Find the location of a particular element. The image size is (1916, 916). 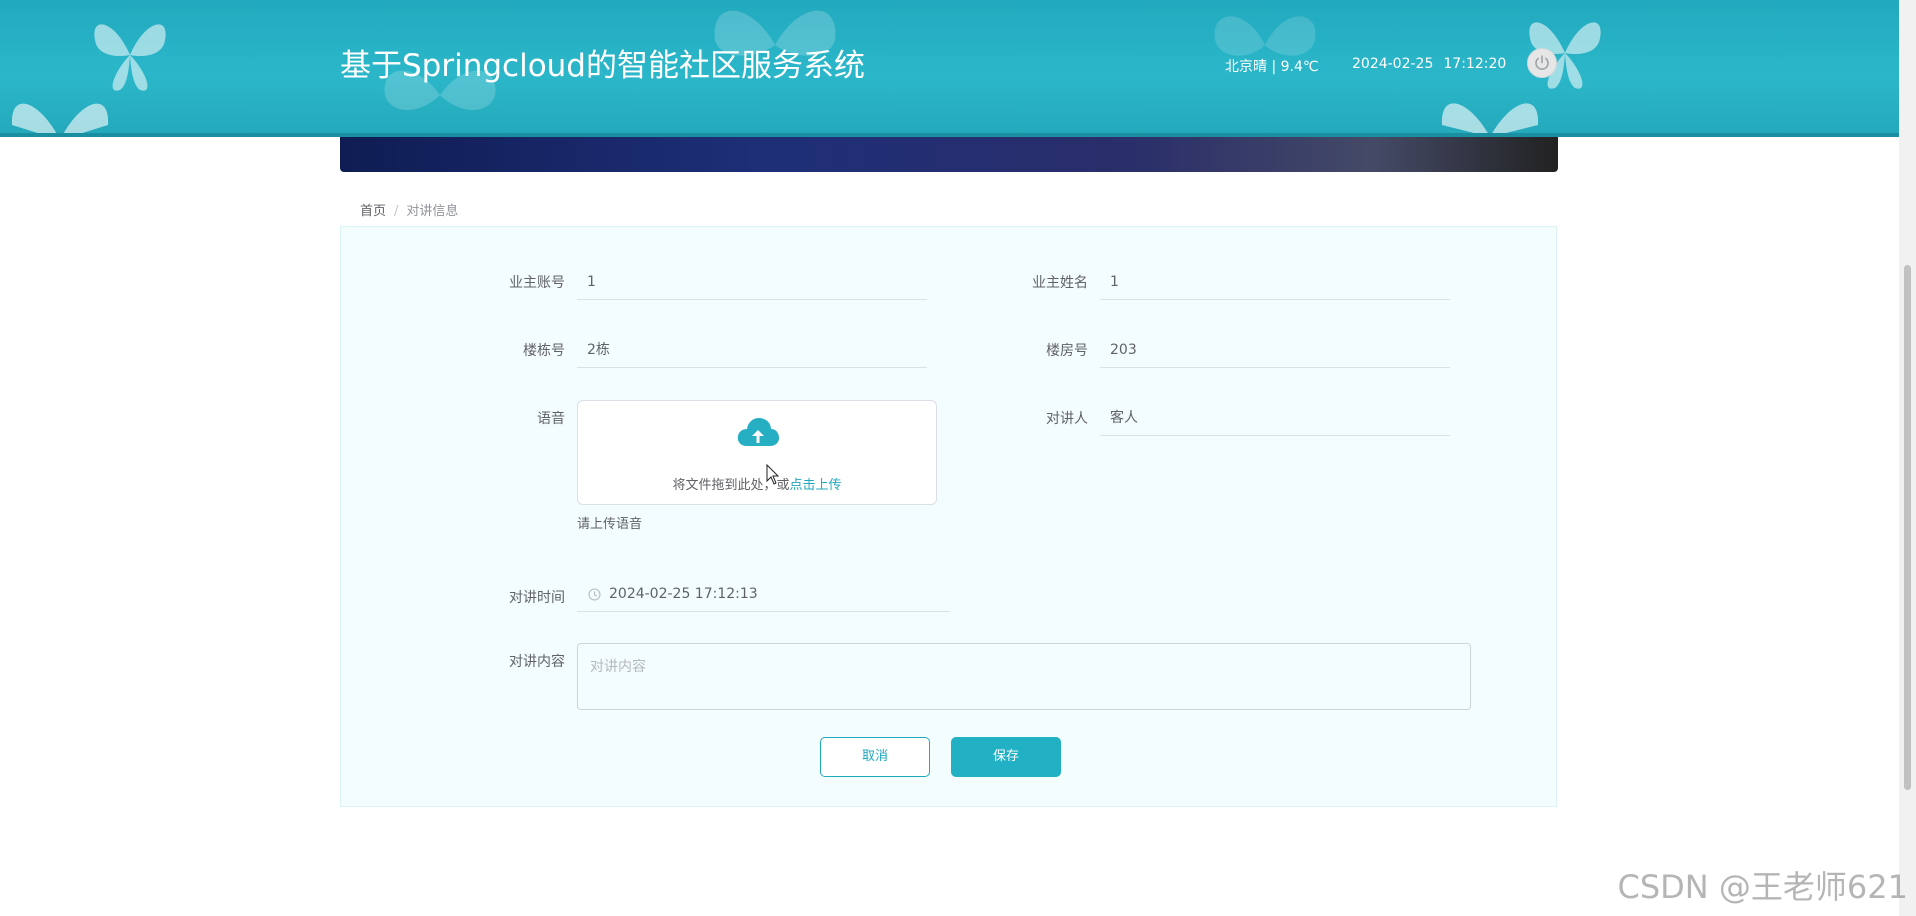

room-no-input: 203 is located at coordinates (1275, 350).